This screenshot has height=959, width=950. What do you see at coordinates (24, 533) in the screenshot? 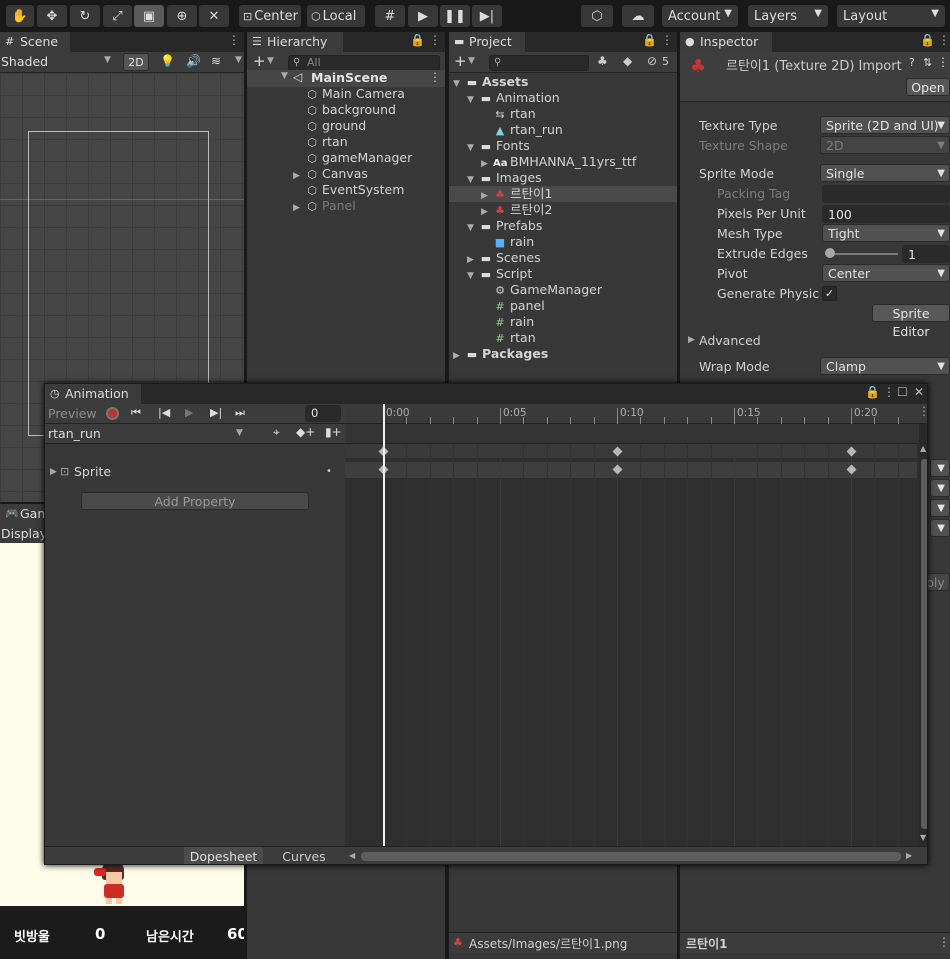
I see `display-dropdown: Display` at bounding box center [24, 533].